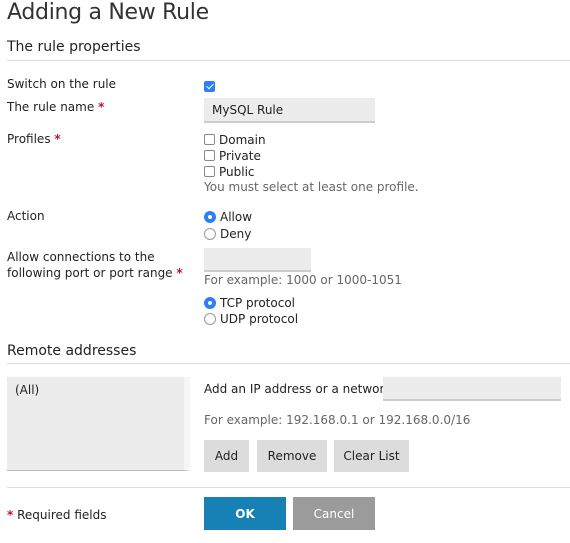 The height and width of the screenshot is (543, 570). What do you see at coordinates (292, 456) in the screenshot?
I see `remove-button: Remove` at bounding box center [292, 456].